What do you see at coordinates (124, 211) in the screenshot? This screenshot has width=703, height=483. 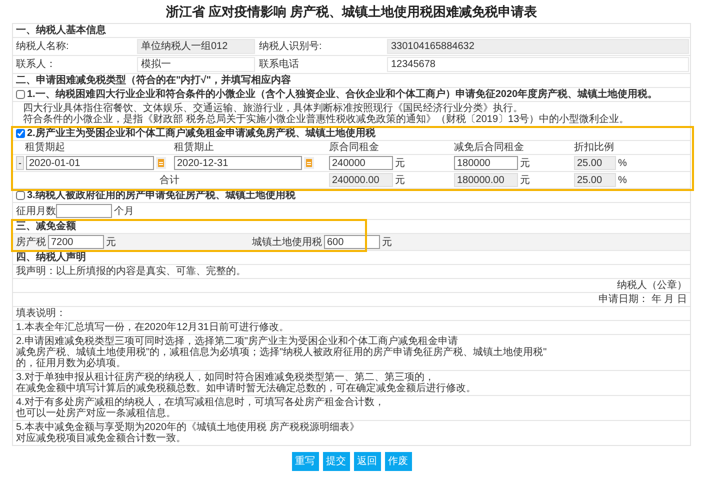 I see `unit-label: 个月` at bounding box center [124, 211].